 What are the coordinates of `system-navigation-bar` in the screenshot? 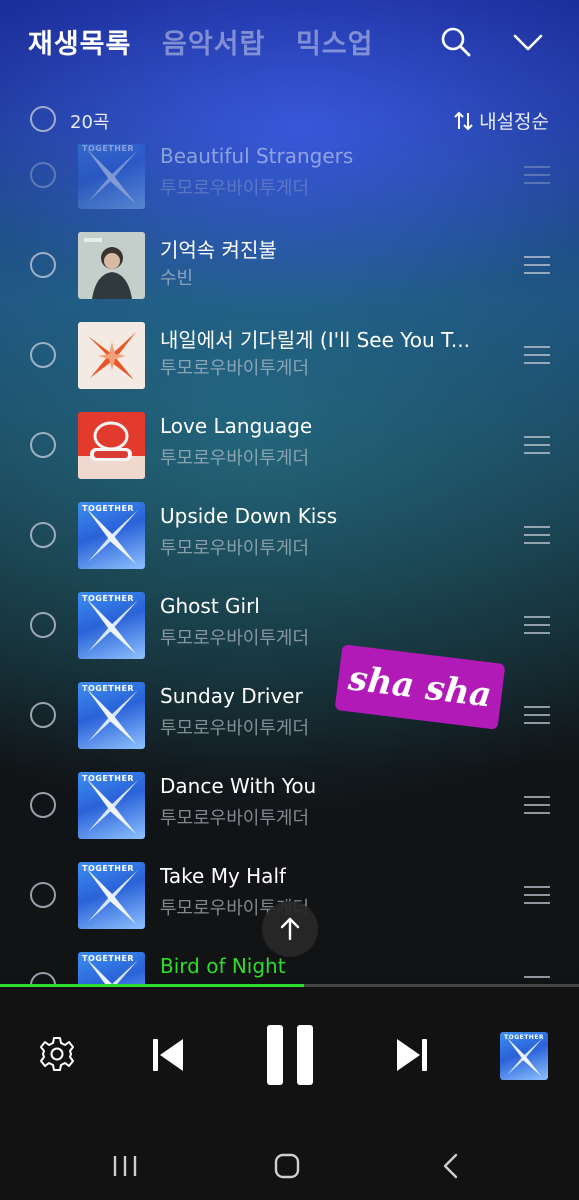 It's located at (289, 1165).